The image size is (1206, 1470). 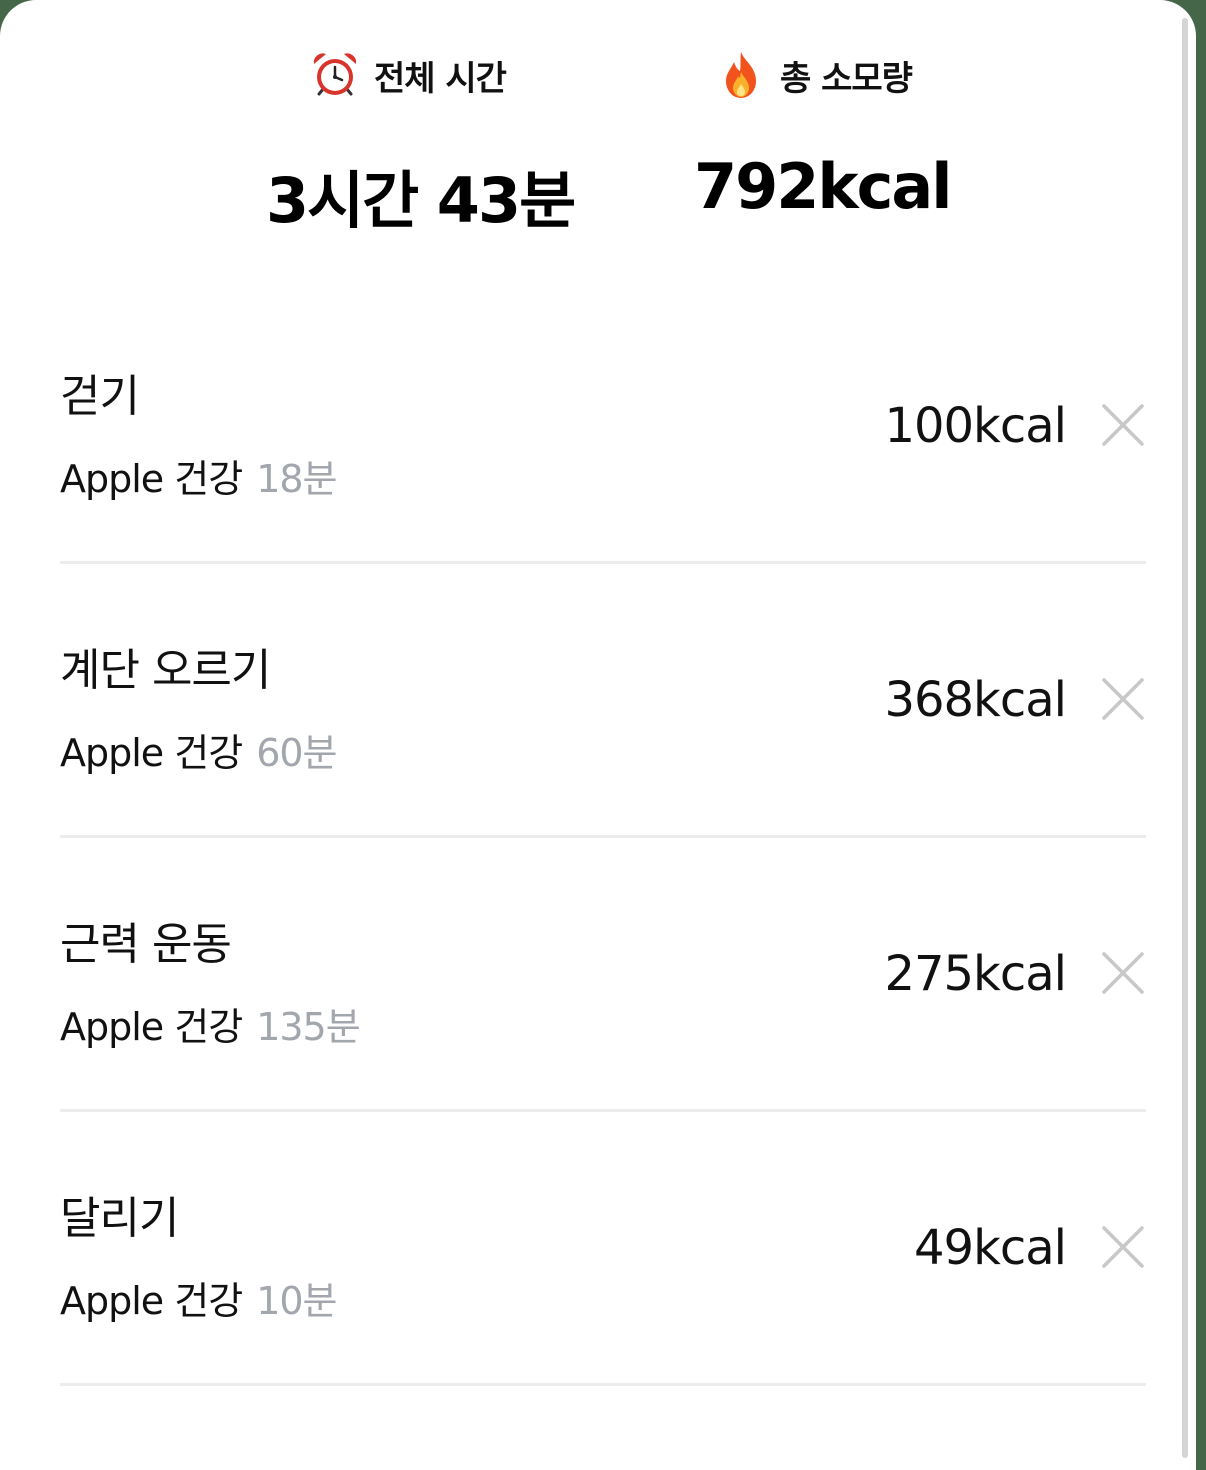 What do you see at coordinates (308, 1027) in the screenshot?
I see `activity-duration: 135분` at bounding box center [308, 1027].